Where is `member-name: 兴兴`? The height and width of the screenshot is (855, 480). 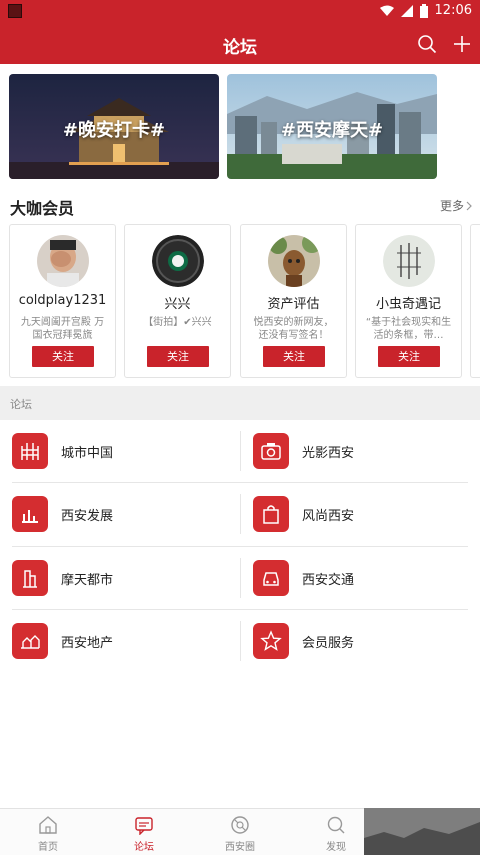 member-name: 兴兴 is located at coordinates (177, 304).